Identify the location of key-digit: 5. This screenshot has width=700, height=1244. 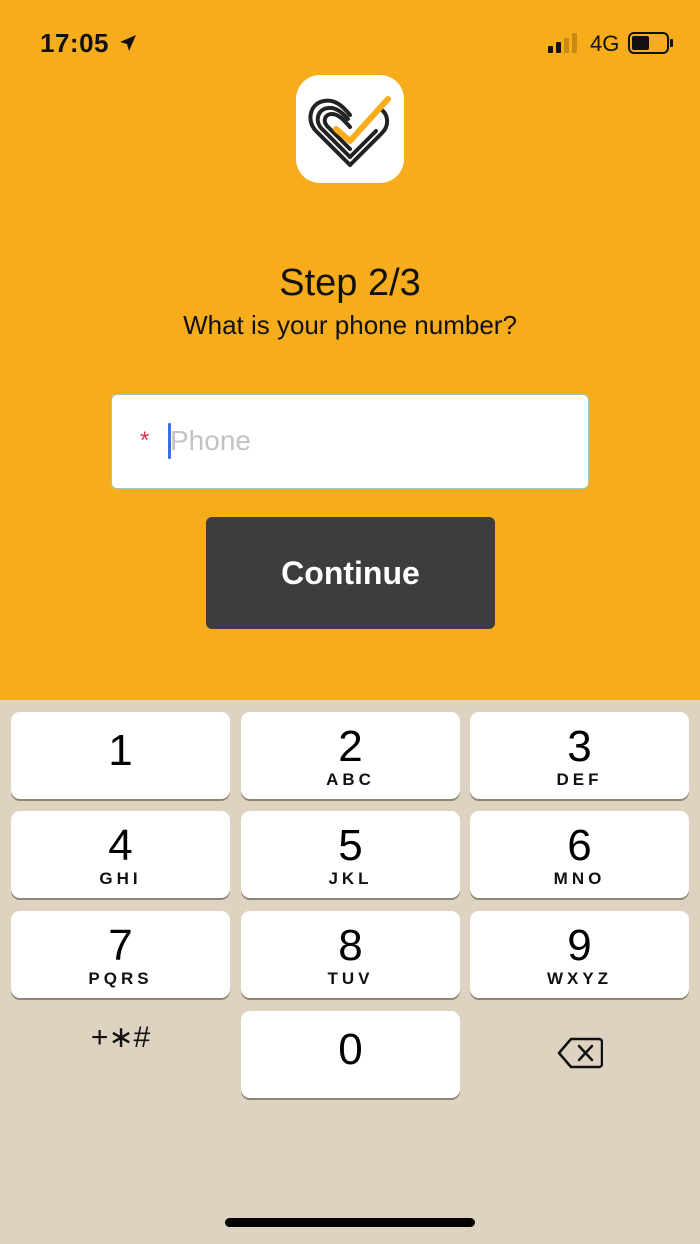
(350, 845).